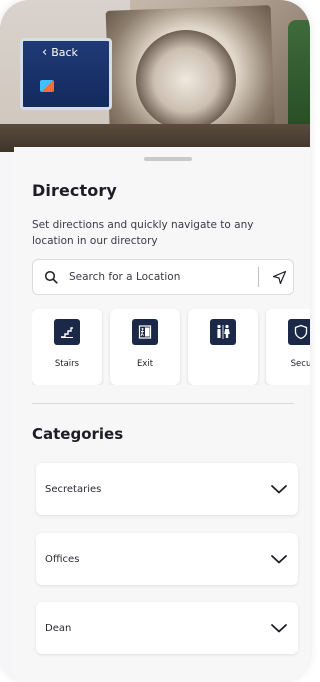  Describe the element at coordinates (223, 347) in the screenshot. I see `quick-tile-restroom` at that location.